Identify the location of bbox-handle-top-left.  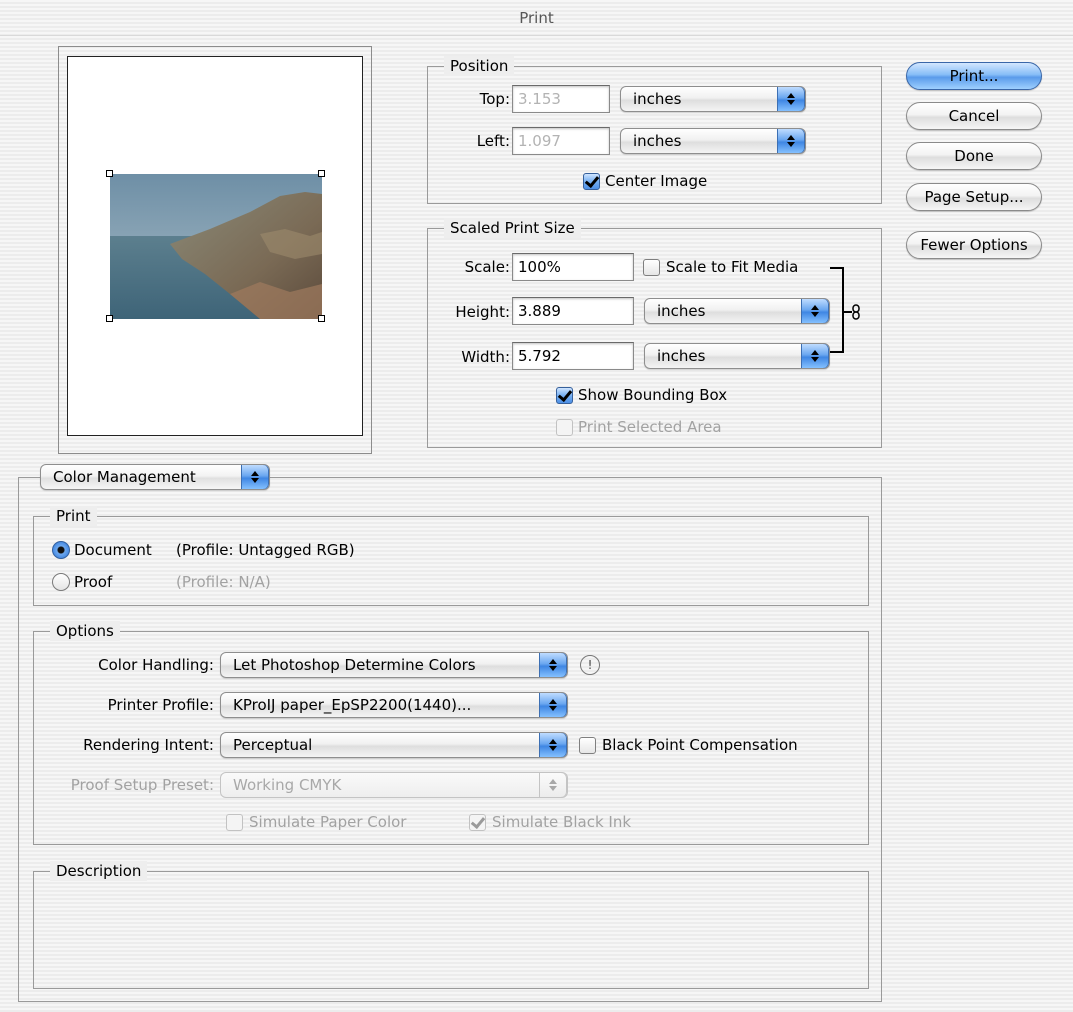
(109, 173).